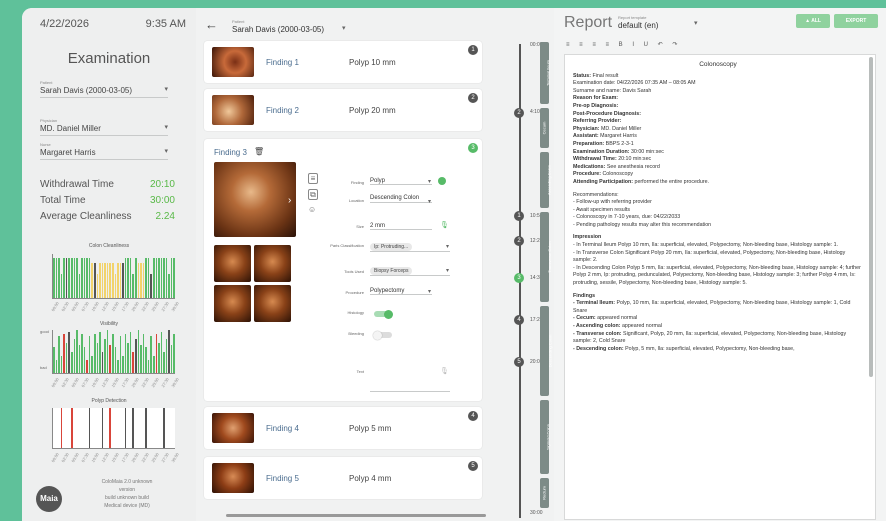  I want to click on finding-card-2: Finding 2 Polyp 20 mm 2, so click(343, 110).